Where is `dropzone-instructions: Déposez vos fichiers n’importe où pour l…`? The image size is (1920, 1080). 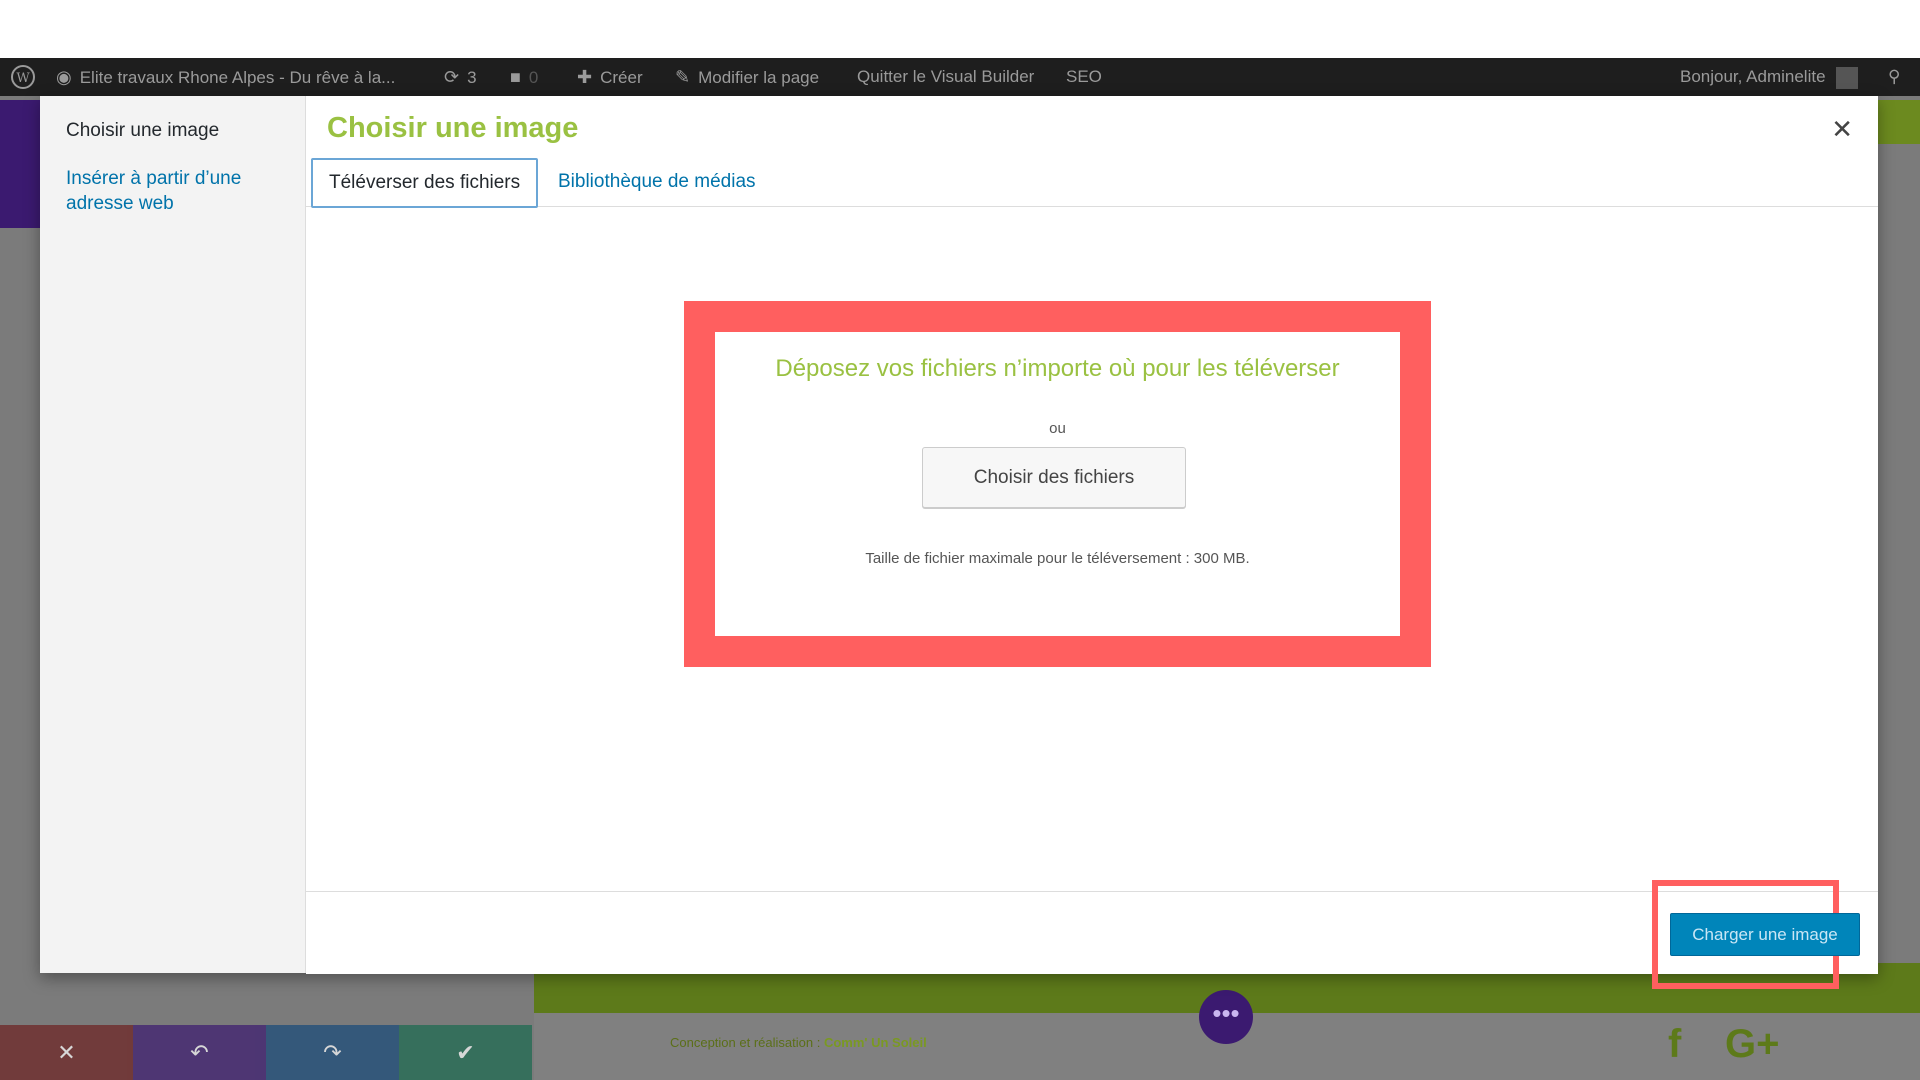 dropzone-instructions: Déposez vos fichiers n’importe où pour l… is located at coordinates (1057, 368).